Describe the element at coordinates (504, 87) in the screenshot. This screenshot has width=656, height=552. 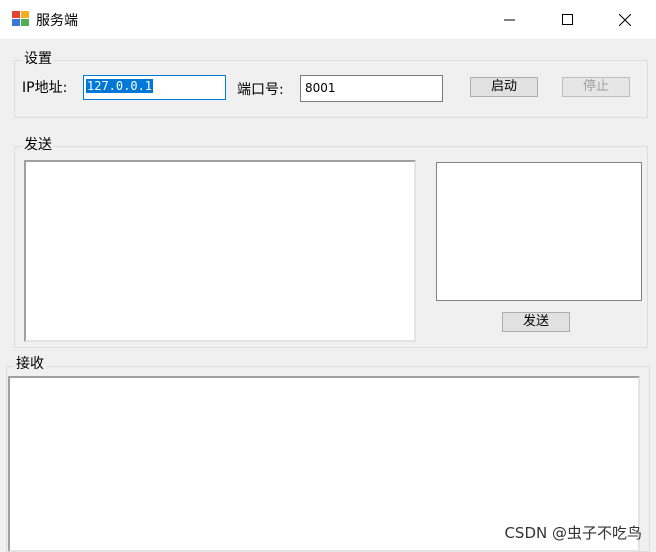
I see `start-button: 启动` at that location.